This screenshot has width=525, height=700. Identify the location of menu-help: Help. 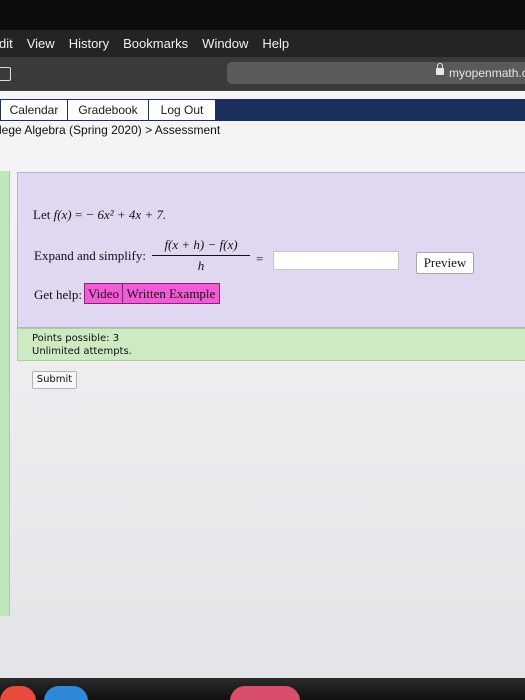
(275, 43).